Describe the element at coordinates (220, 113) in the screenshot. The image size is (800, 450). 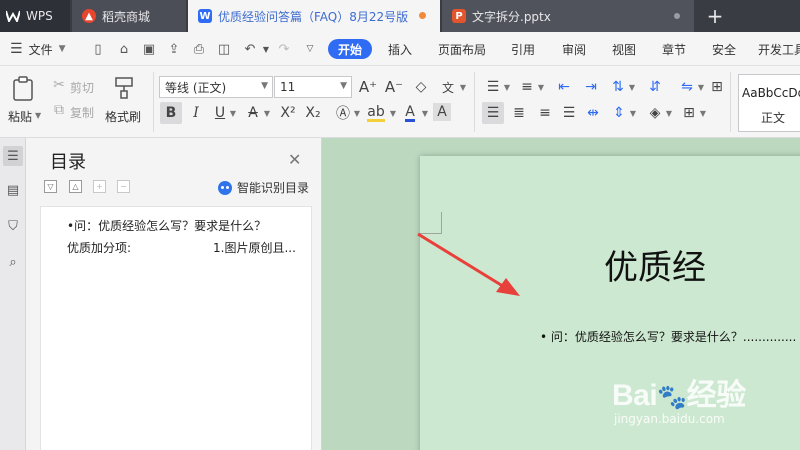
I see `underline-icon: U` at that location.